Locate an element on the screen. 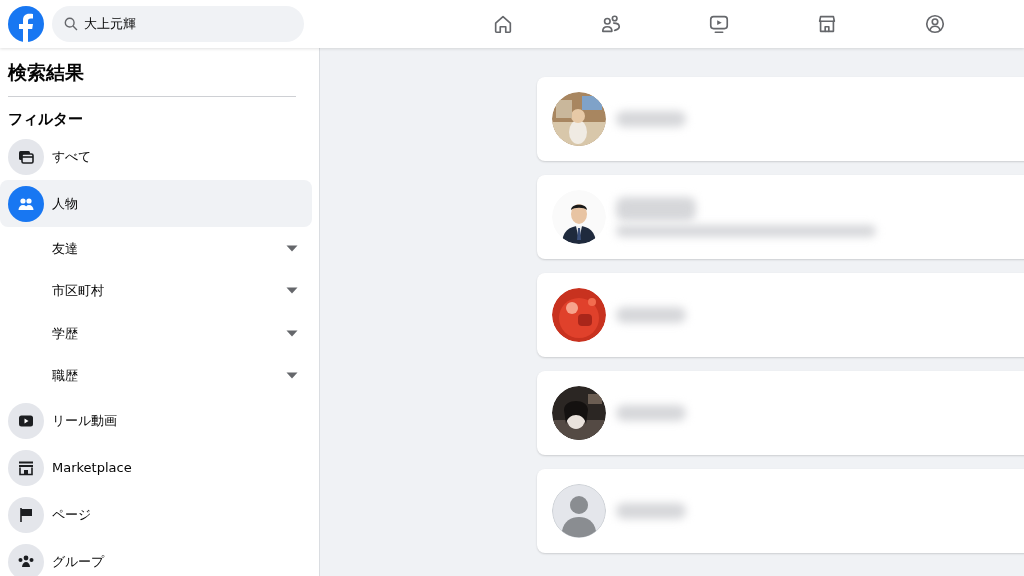 This screenshot has width=1024, height=576. store-icon is located at coordinates (827, 24).